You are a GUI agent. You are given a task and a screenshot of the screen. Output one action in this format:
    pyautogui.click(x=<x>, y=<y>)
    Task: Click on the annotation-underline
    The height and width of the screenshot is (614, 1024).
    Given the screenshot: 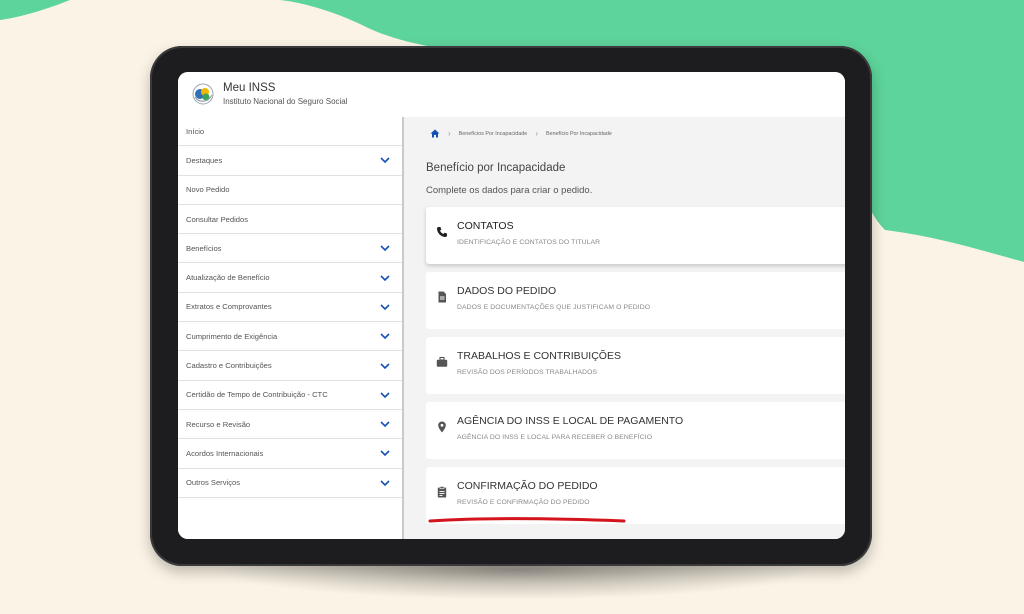 What is the action you would take?
    pyautogui.click(x=527, y=520)
    